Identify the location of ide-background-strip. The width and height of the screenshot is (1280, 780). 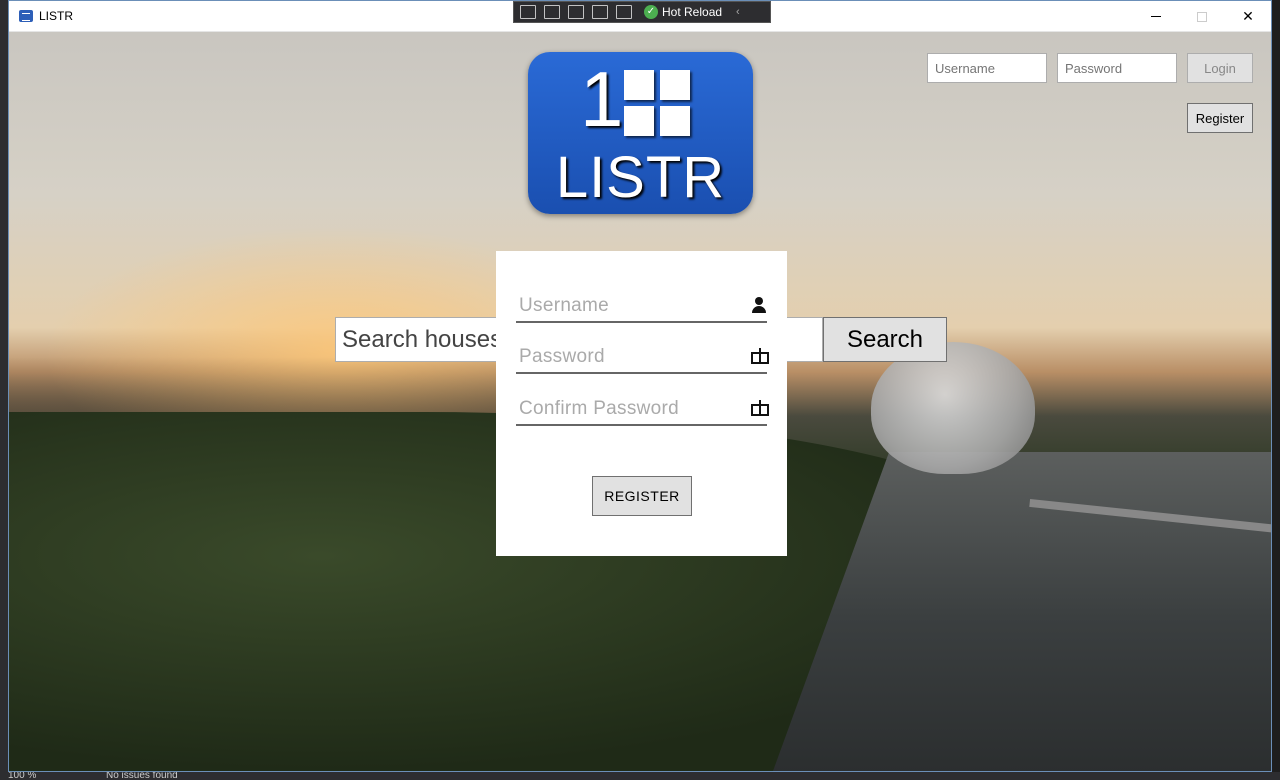
(4, 390).